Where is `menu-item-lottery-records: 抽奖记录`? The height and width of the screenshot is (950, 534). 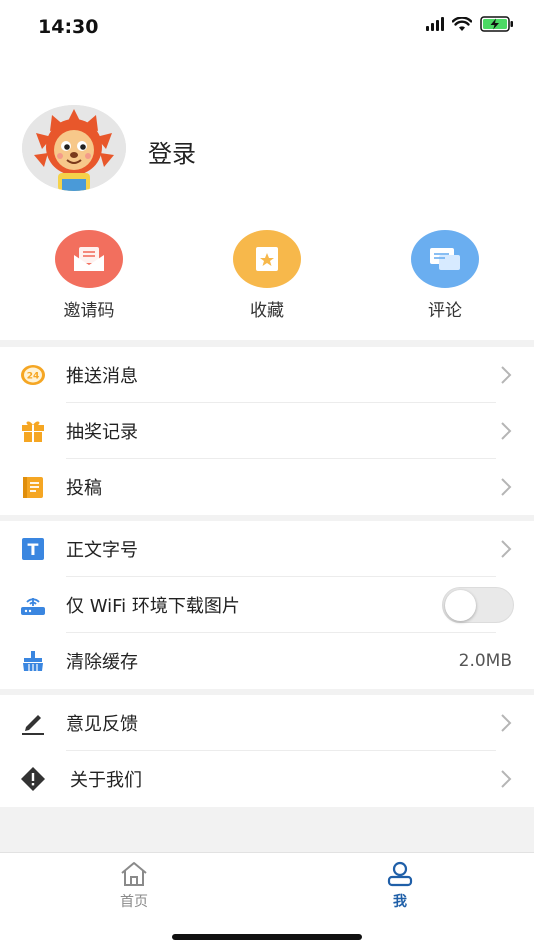 menu-item-lottery-records: 抽奖记录 is located at coordinates (267, 431).